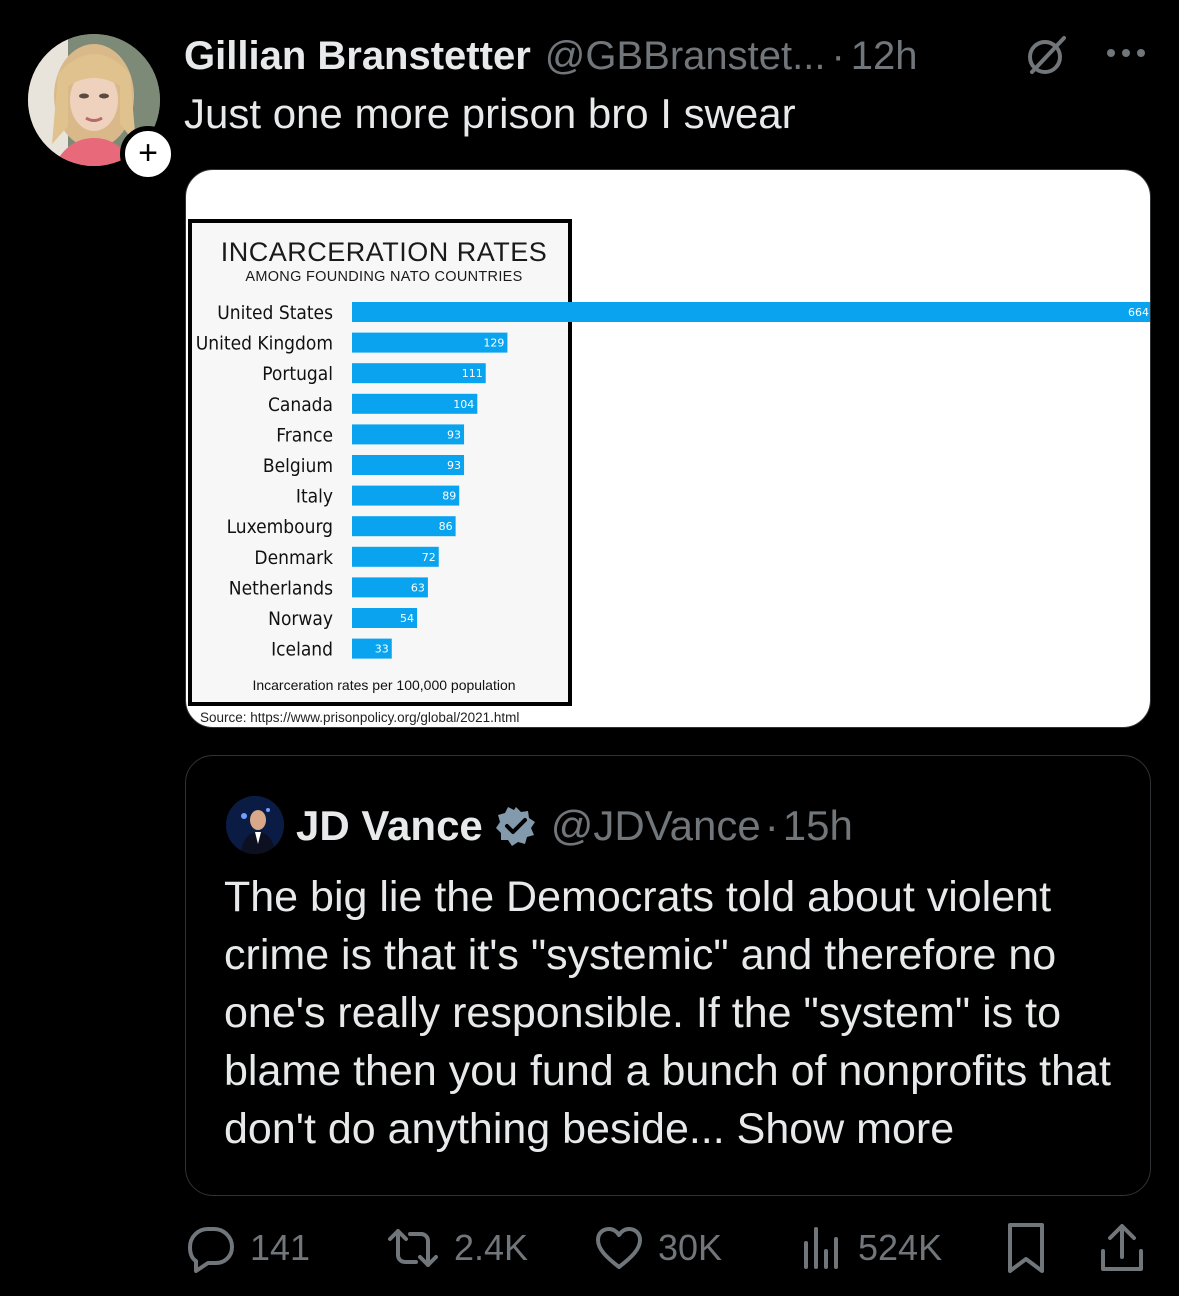 The width and height of the screenshot is (1179, 1296). I want to click on quoted-timestamp: 15h, so click(818, 826).